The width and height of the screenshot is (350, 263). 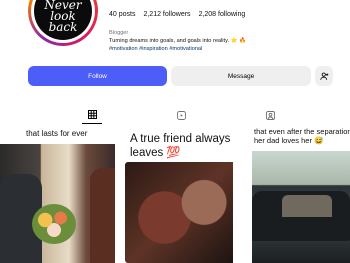 I want to click on tab-tagged, so click(x=270, y=115).